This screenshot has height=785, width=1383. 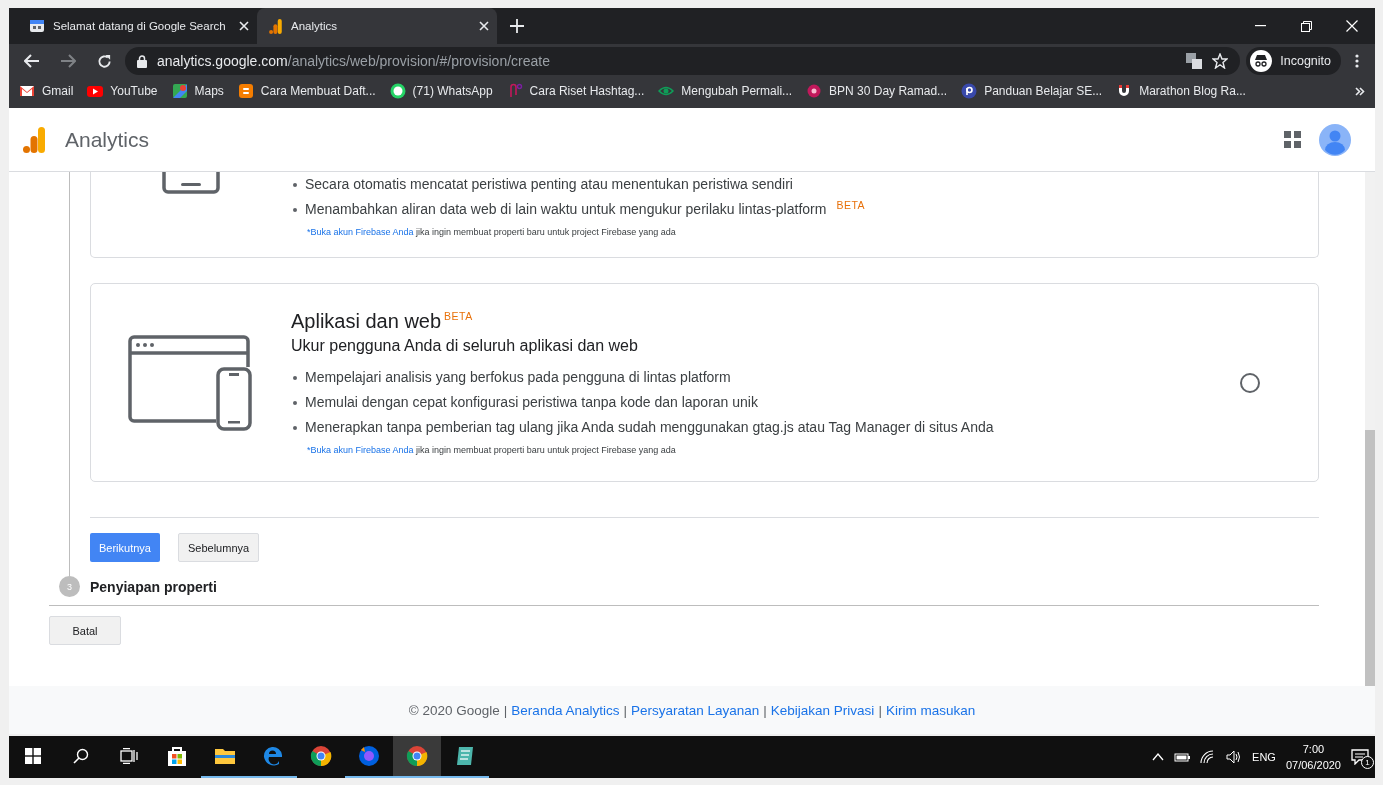 What do you see at coordinates (32, 61) in the screenshot?
I see `back-arrow-icon` at bounding box center [32, 61].